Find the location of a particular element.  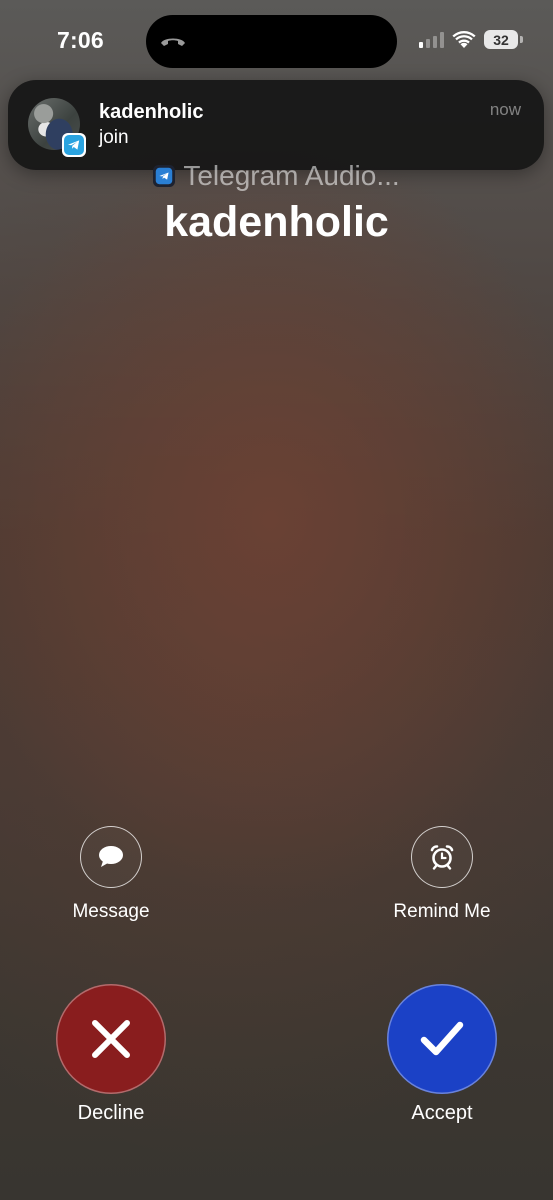

remind-me-button is located at coordinates (442, 857).